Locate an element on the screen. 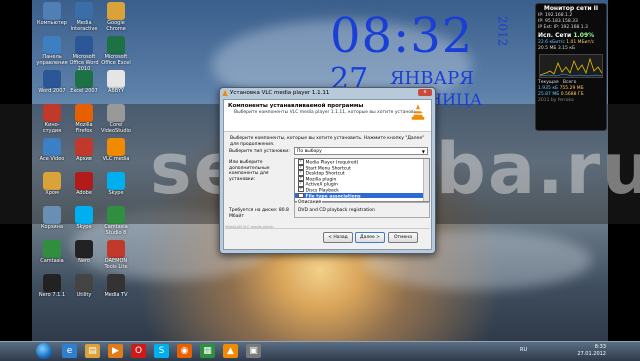 The height and width of the screenshot is (361, 640). clock-weekday: НИЦА is located at coordinates (455, 99).